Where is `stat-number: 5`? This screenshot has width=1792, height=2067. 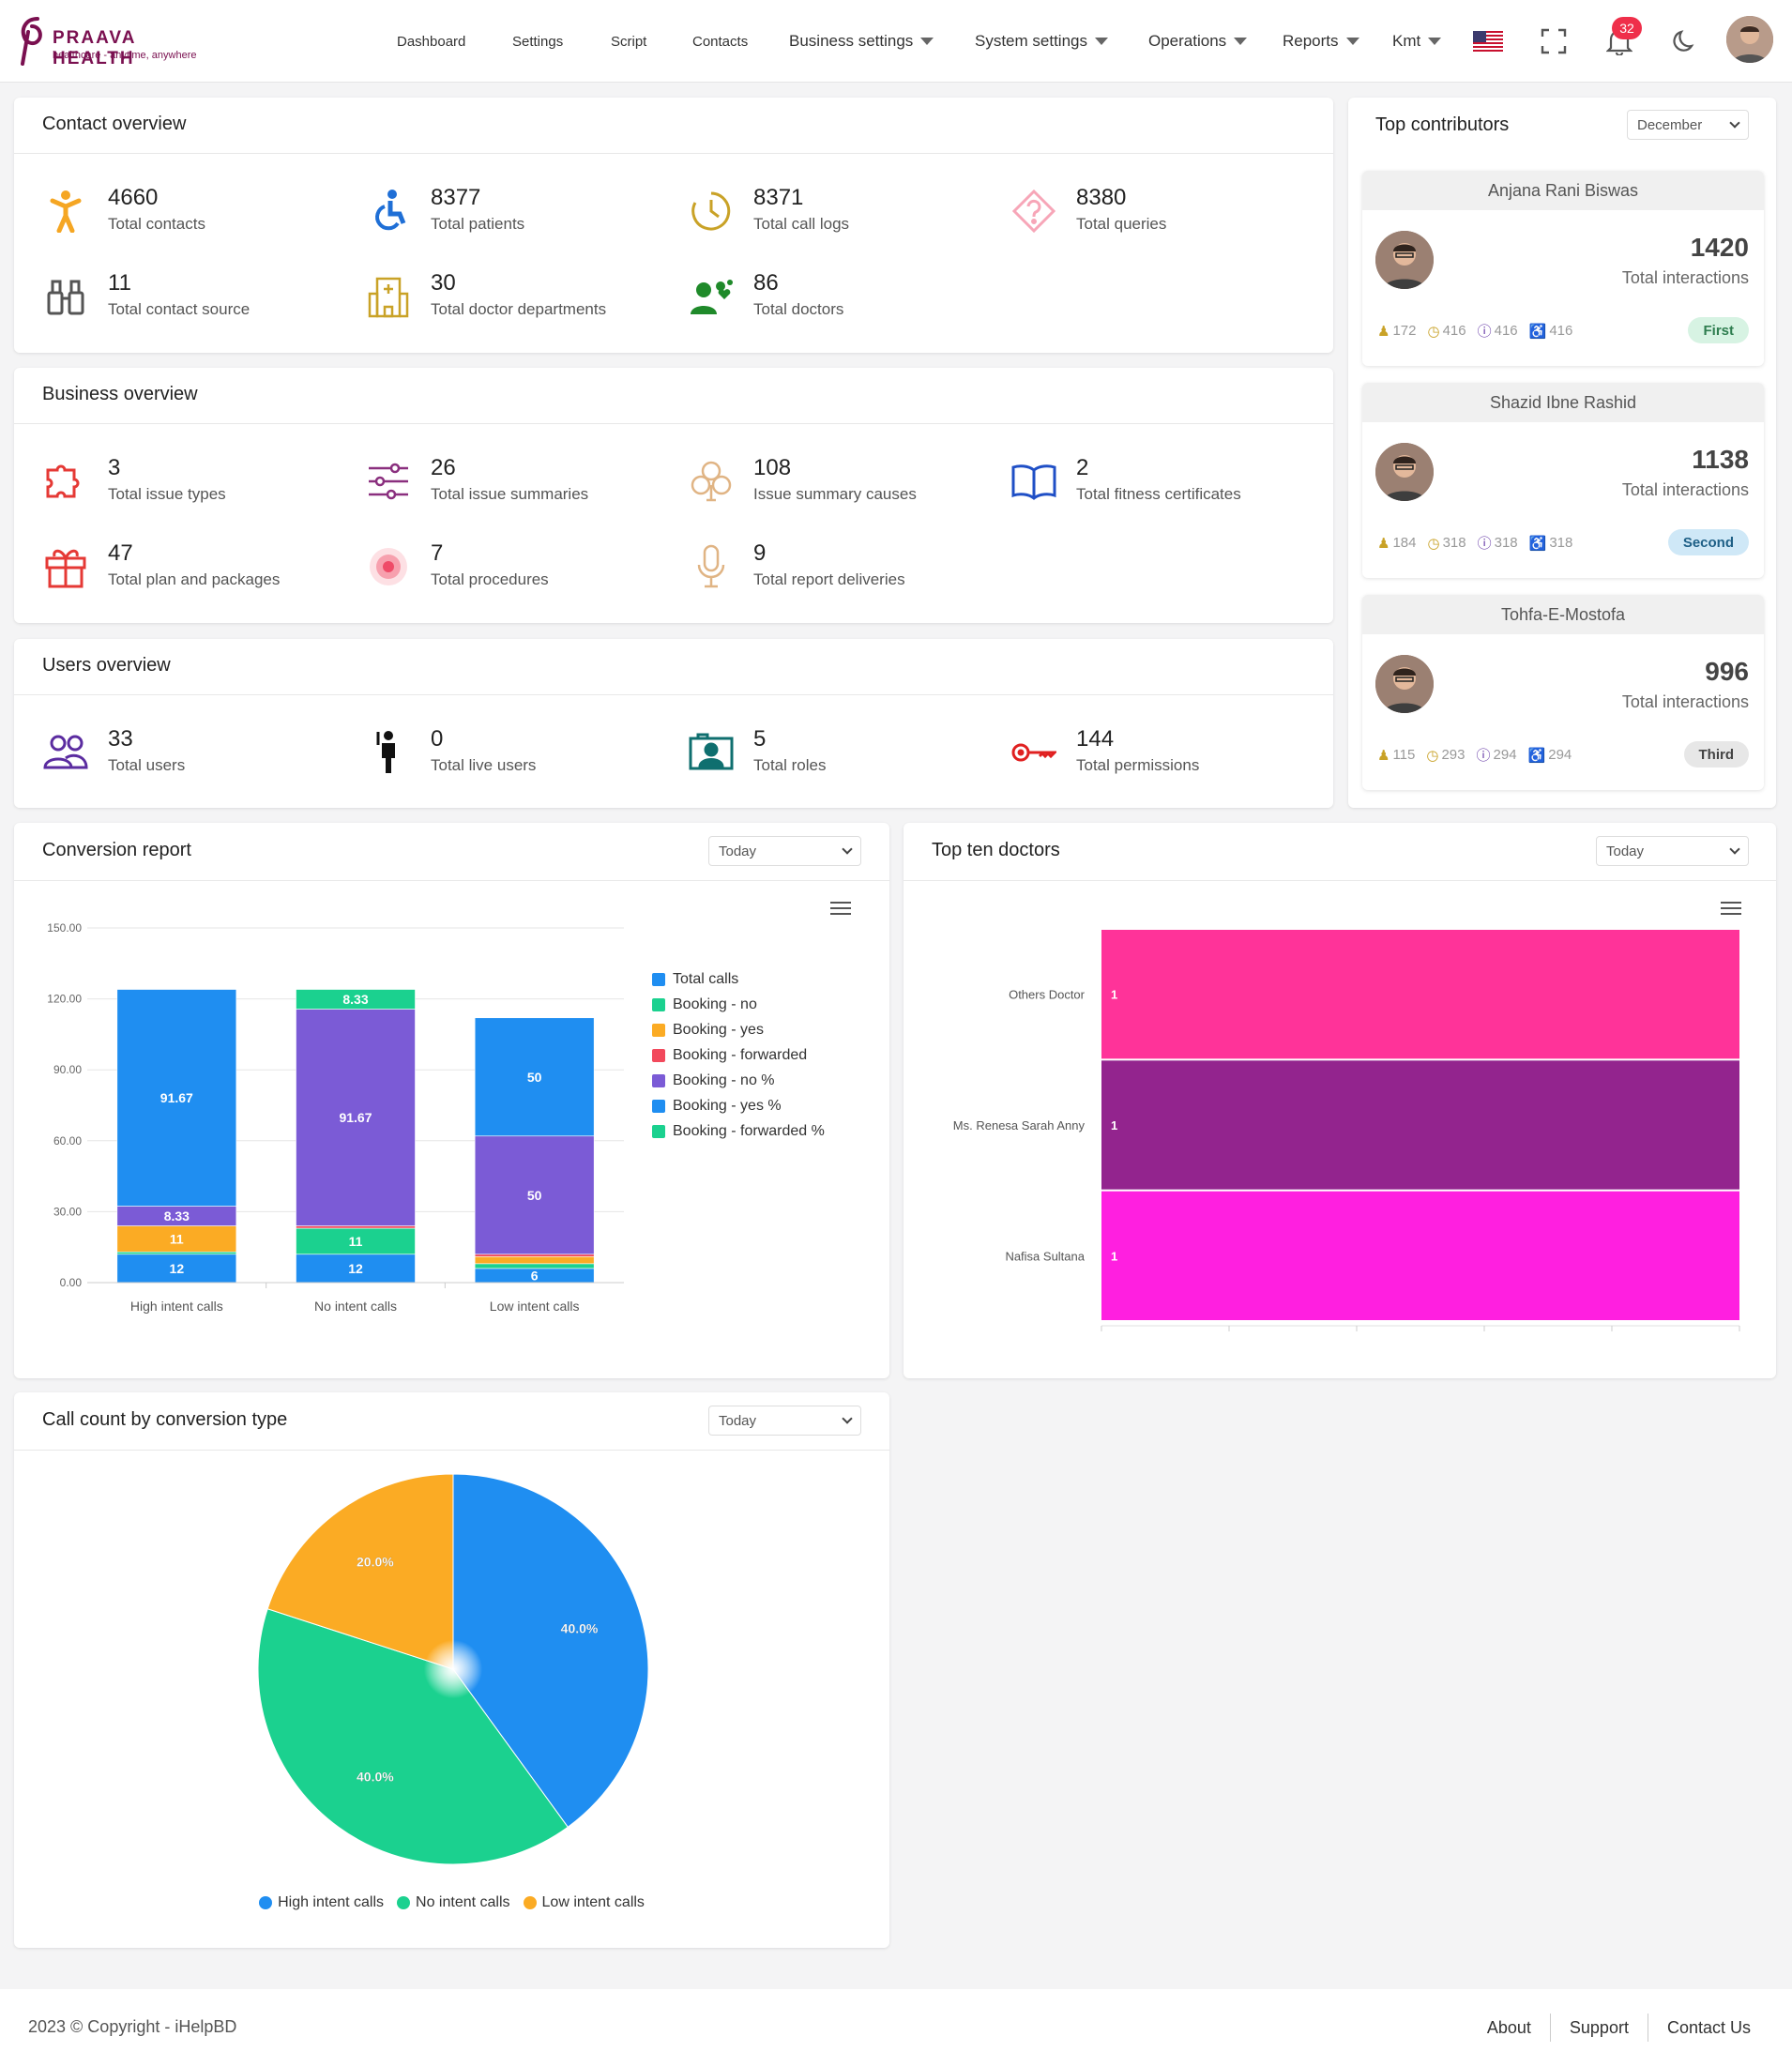
stat-number: 5 is located at coordinates (760, 739).